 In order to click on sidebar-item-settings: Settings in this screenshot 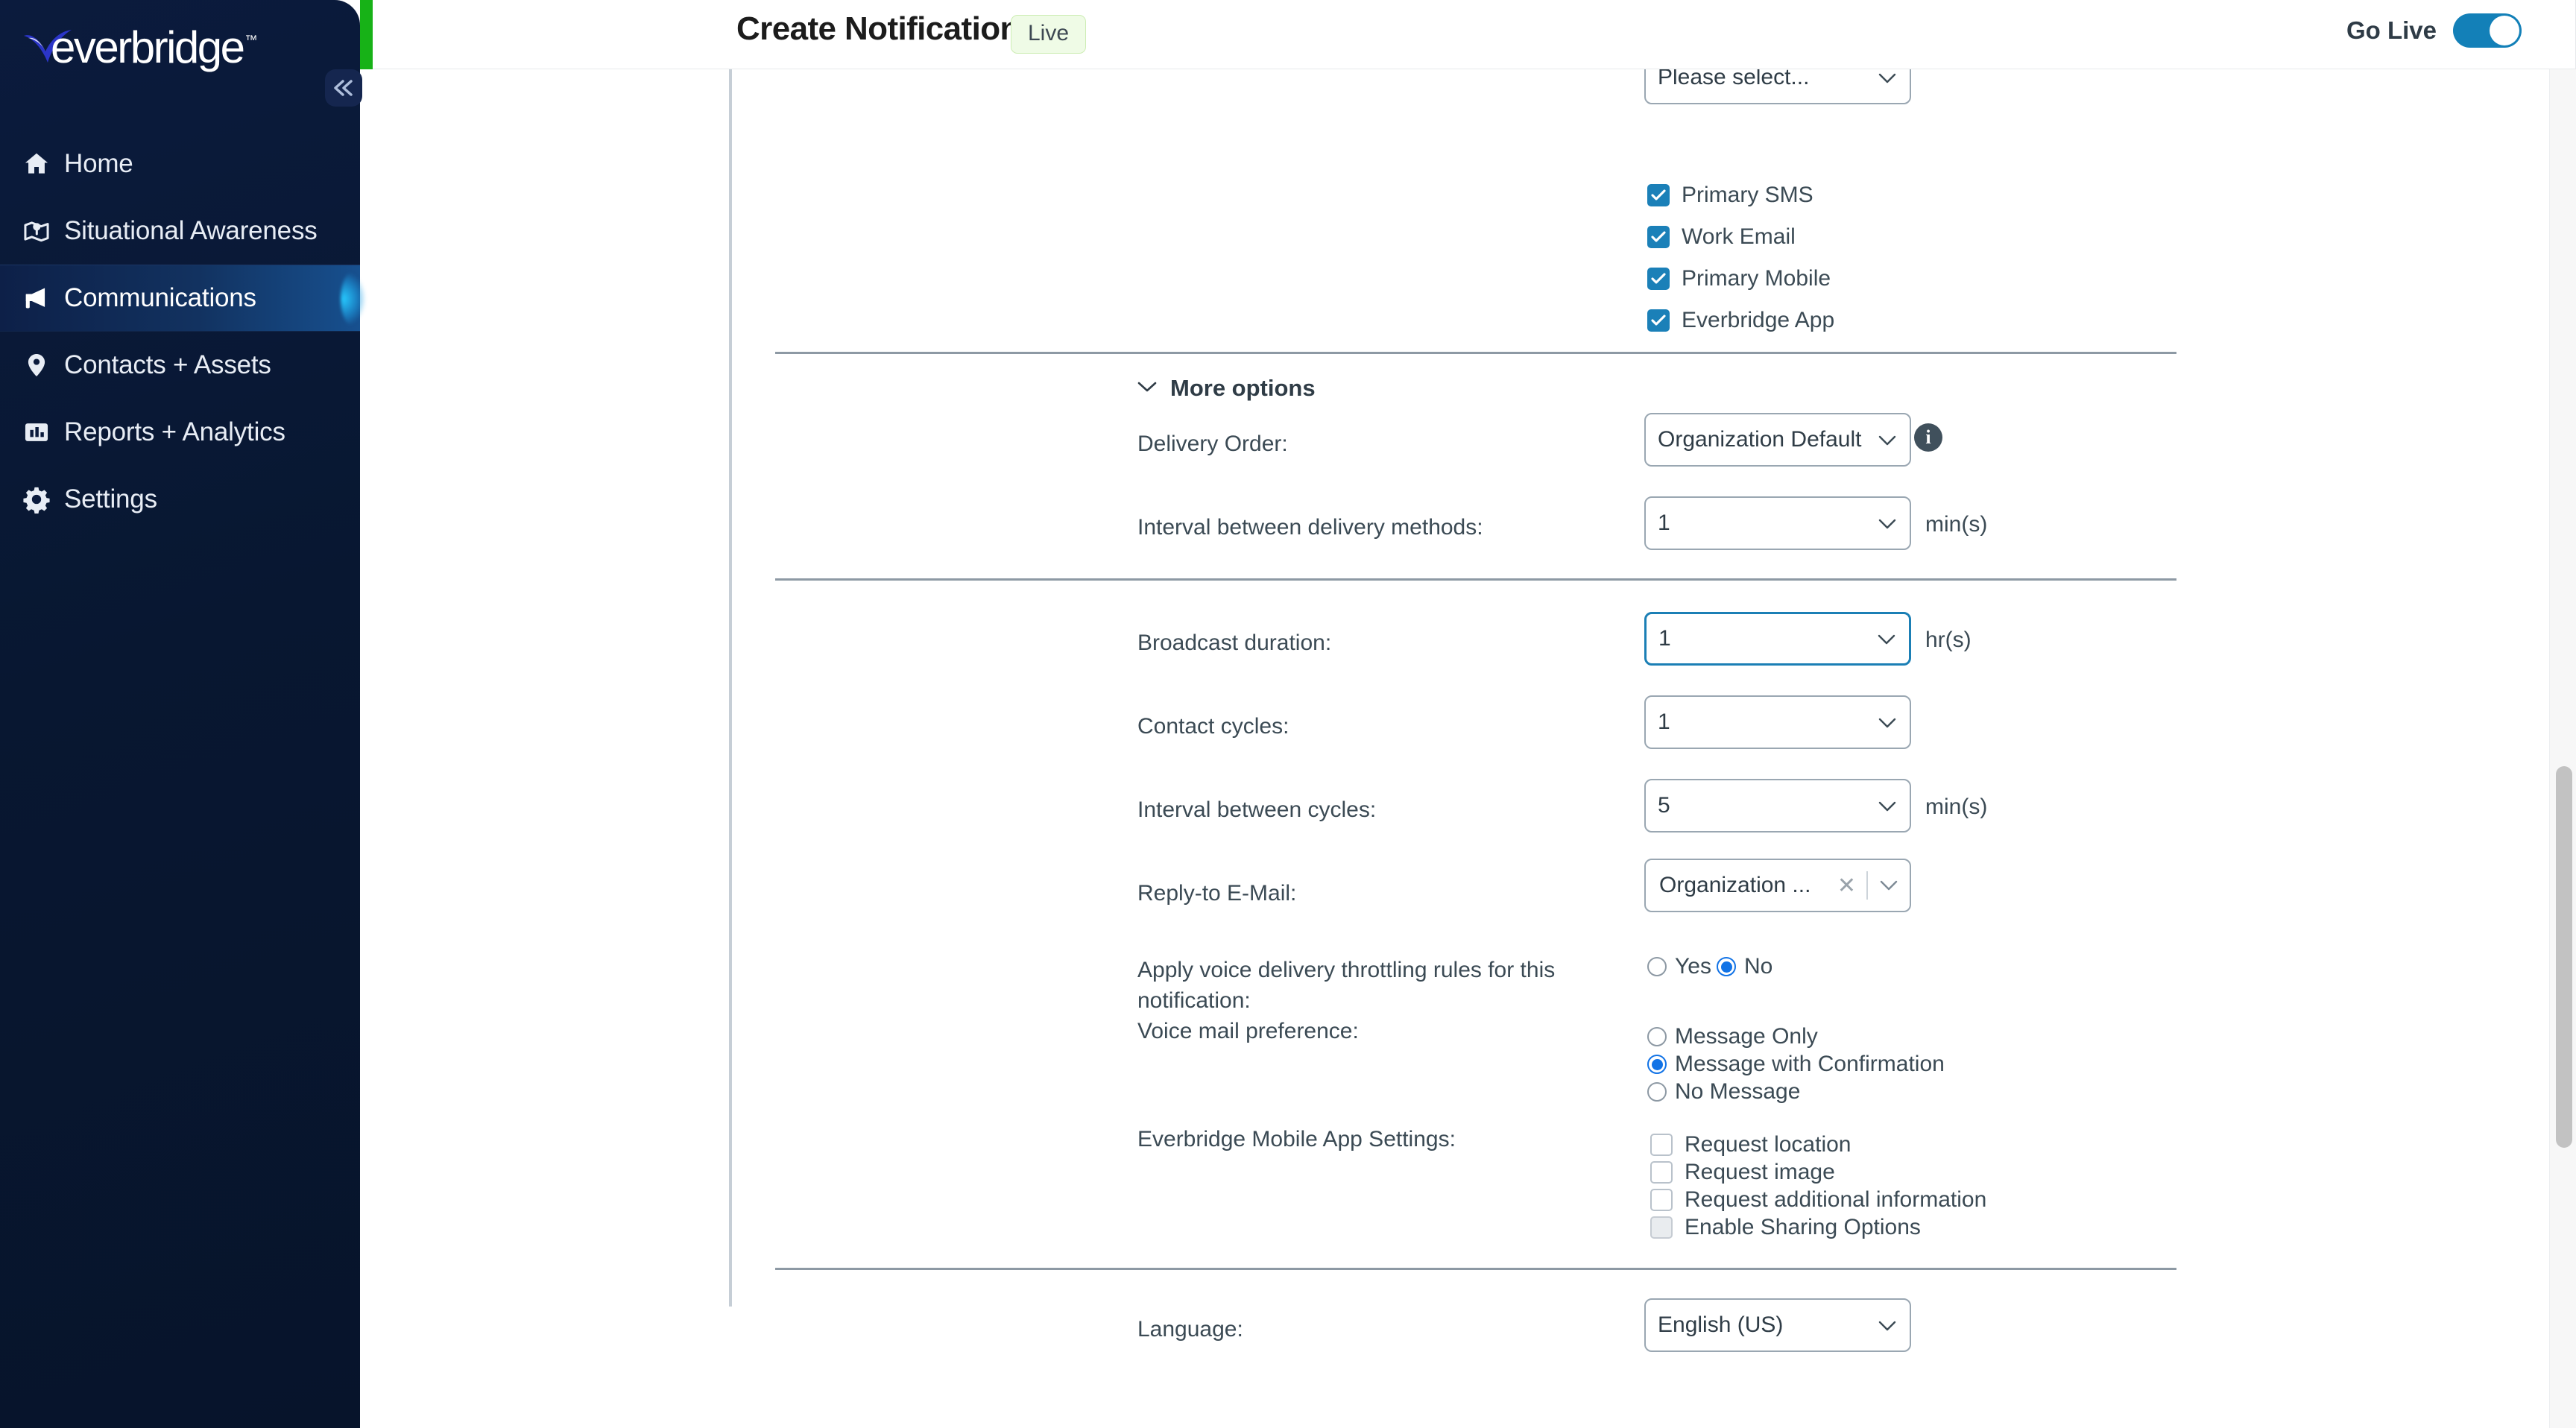, I will do `click(180, 499)`.